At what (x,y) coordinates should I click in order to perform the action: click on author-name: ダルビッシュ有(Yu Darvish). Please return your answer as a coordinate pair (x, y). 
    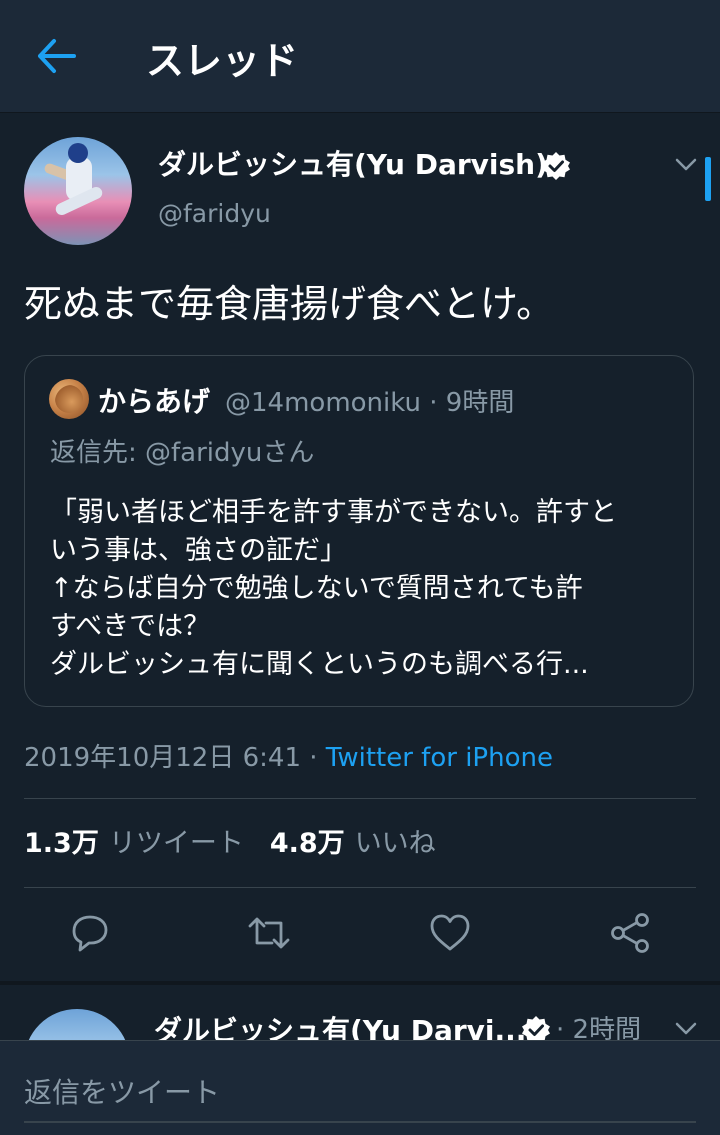
    Looking at the image, I should click on (353, 163).